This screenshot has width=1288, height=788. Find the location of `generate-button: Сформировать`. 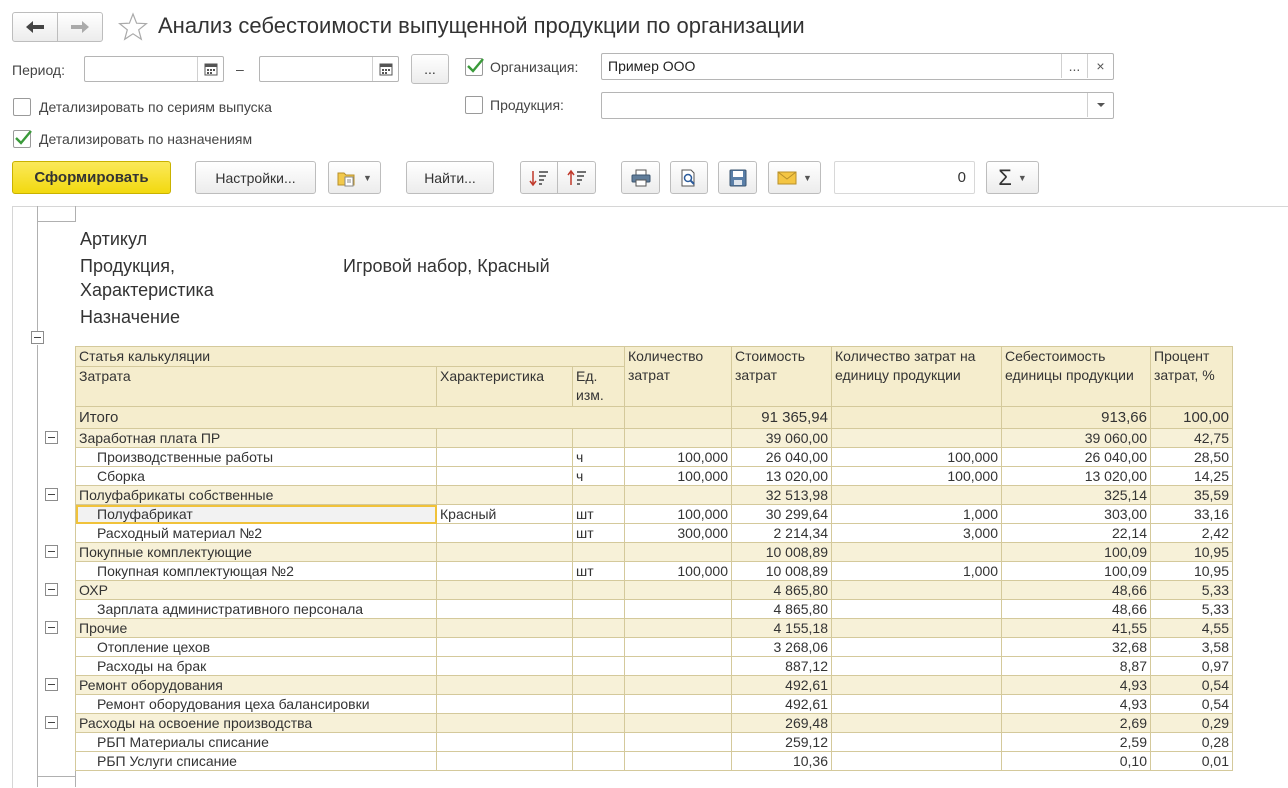

generate-button: Сформировать is located at coordinates (91, 177).